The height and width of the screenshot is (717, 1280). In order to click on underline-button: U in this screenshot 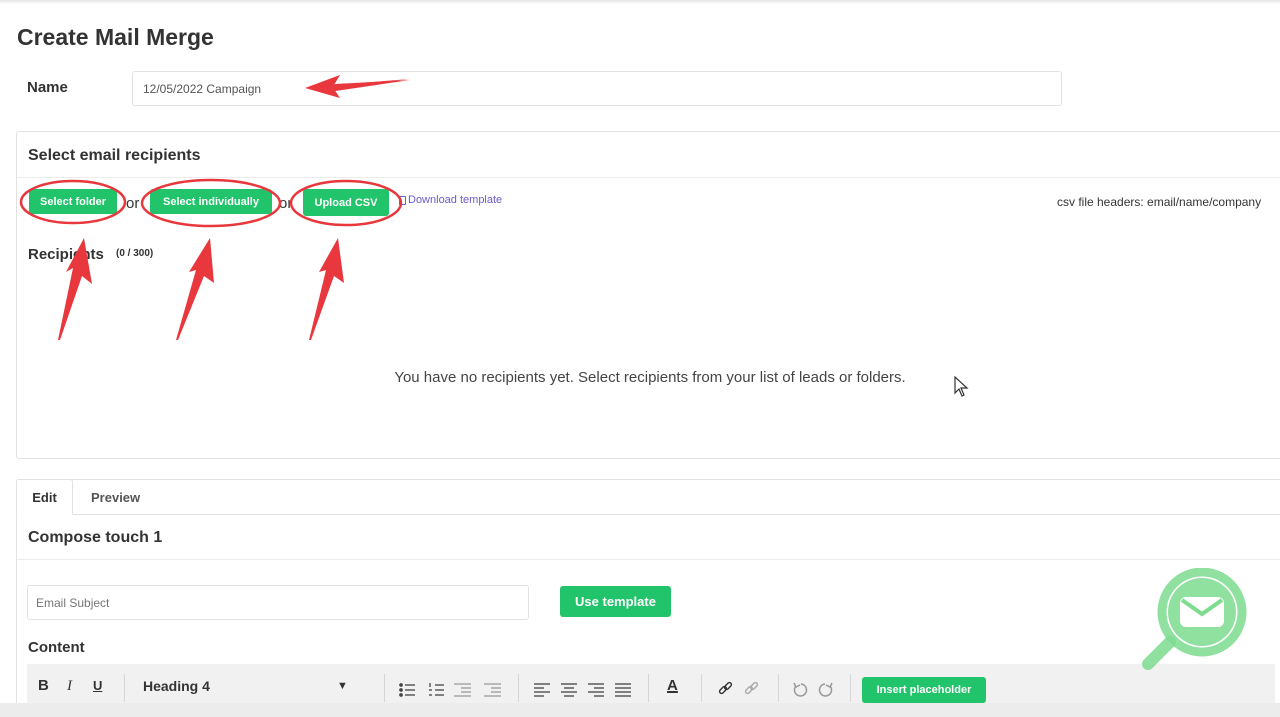, I will do `click(97, 686)`.